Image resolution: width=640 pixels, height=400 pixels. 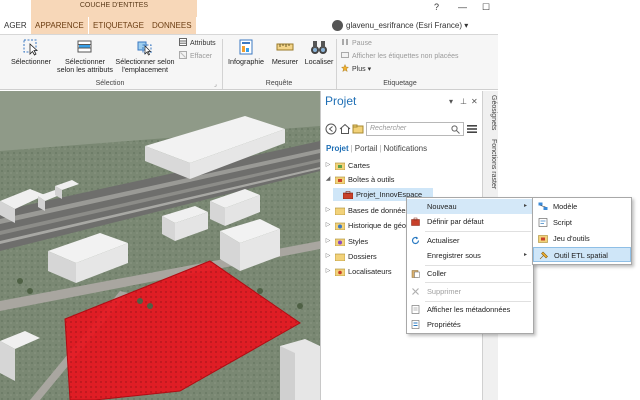 What do you see at coordinates (183, 42) in the screenshot?
I see `table-icon` at bounding box center [183, 42].